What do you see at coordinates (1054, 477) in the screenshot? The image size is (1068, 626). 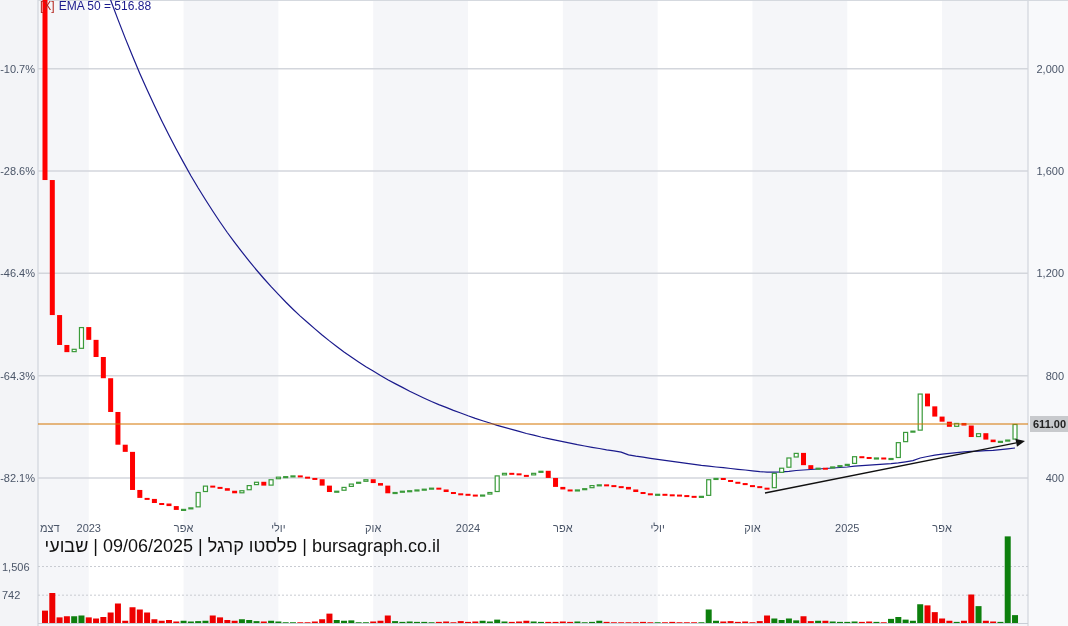 I see `axis-label: 400` at bounding box center [1054, 477].